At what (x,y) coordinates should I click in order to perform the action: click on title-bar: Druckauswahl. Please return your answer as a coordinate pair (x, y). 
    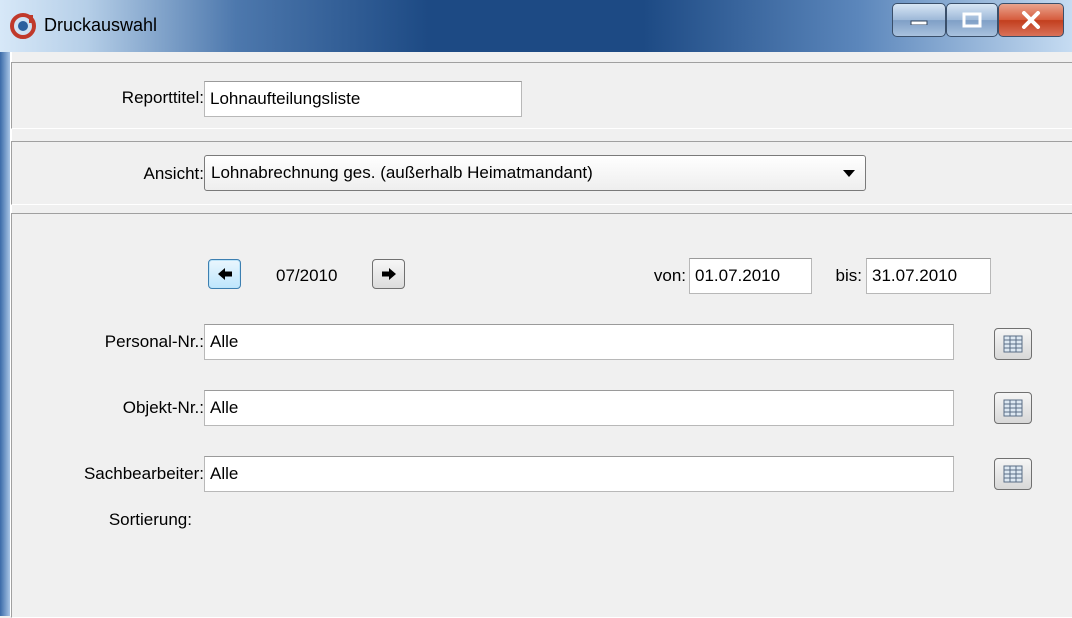
    Looking at the image, I should click on (536, 26).